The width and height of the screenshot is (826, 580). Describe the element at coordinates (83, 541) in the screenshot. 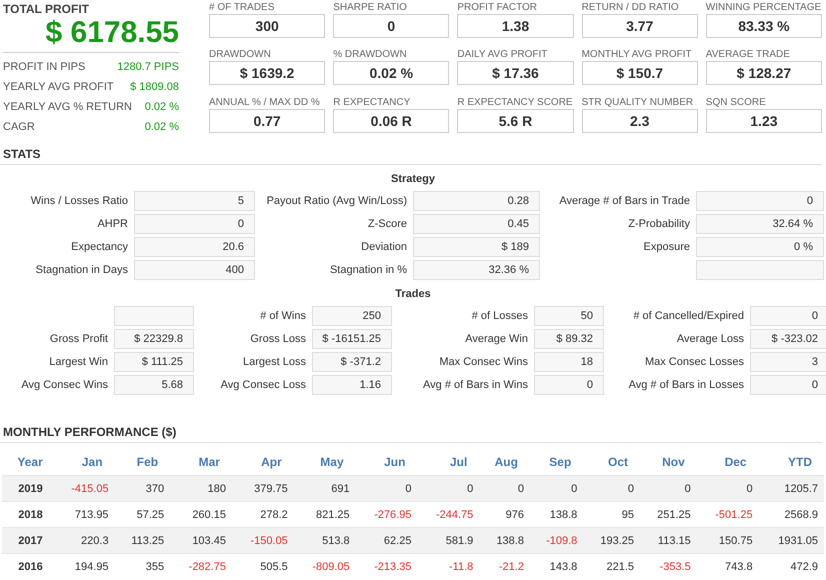

I see `table-cell: 220.3` at that location.